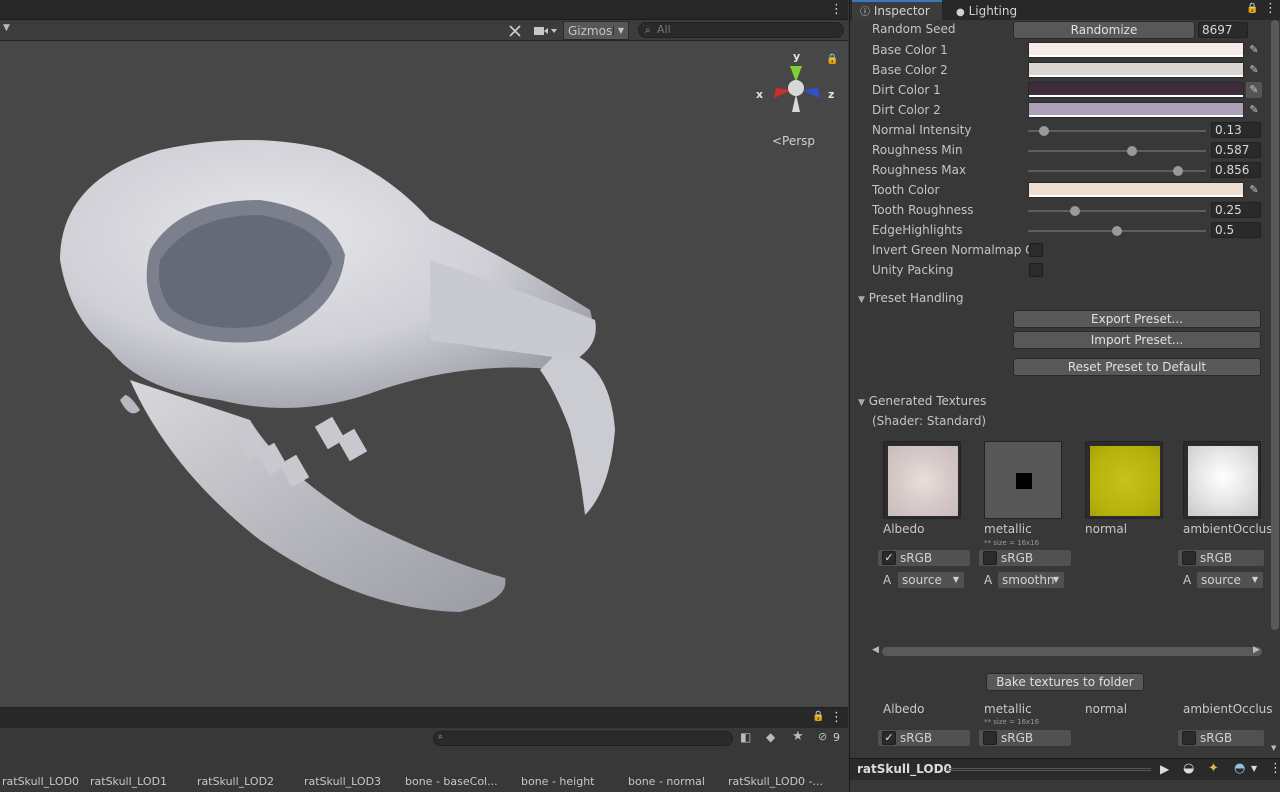 The width and height of the screenshot is (1280, 792). What do you see at coordinates (664, 29) in the screenshot?
I see `scene-search-placeholder: All` at bounding box center [664, 29].